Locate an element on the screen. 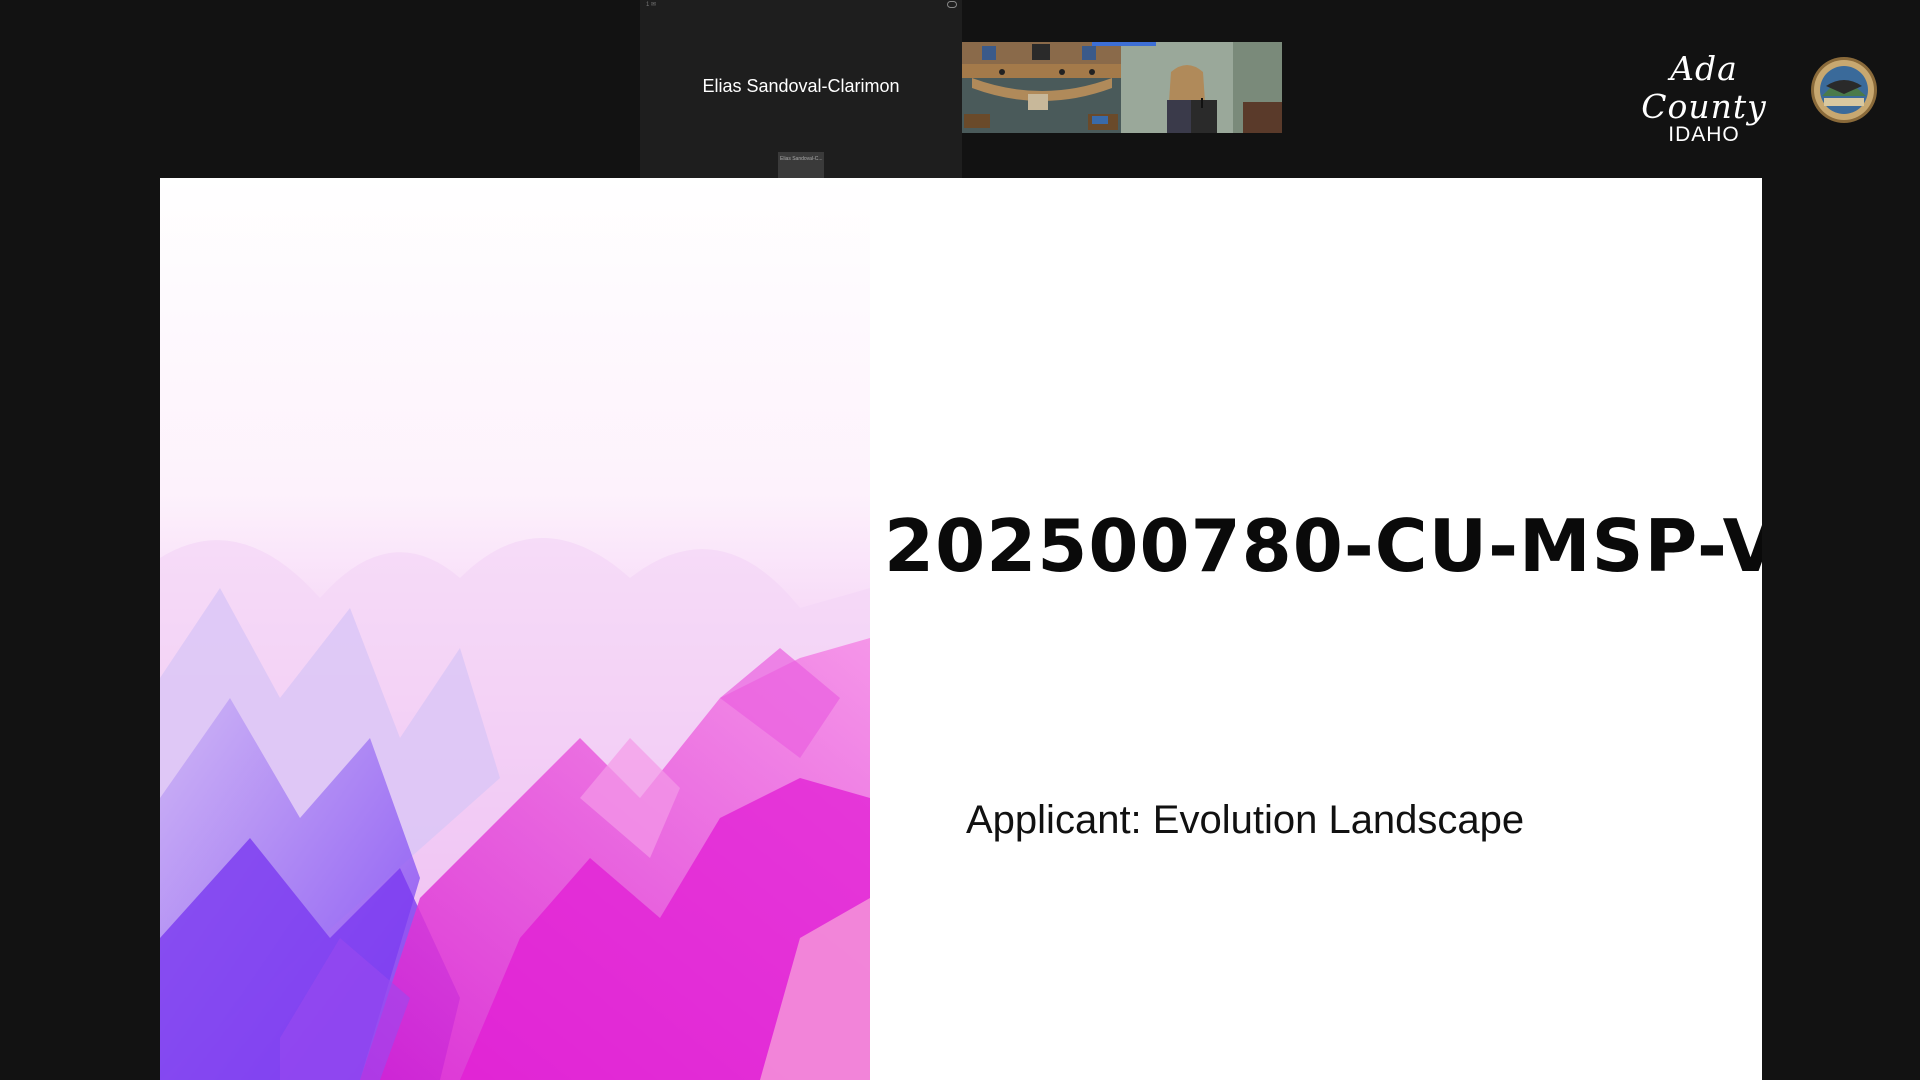 Image resolution: width=1920 pixels, height=1080 pixels. podium-video-feed is located at coordinates (1201, 87).